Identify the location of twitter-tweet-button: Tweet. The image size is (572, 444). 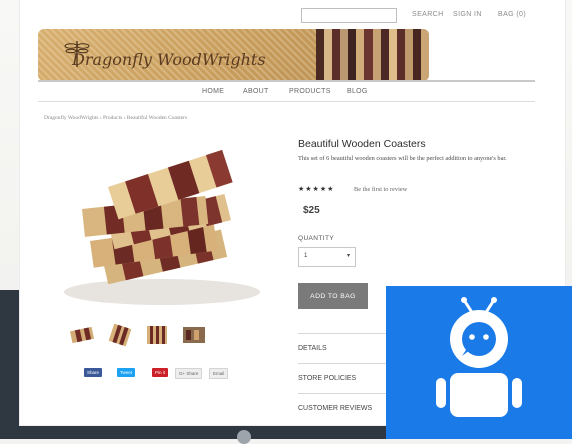
(126, 372).